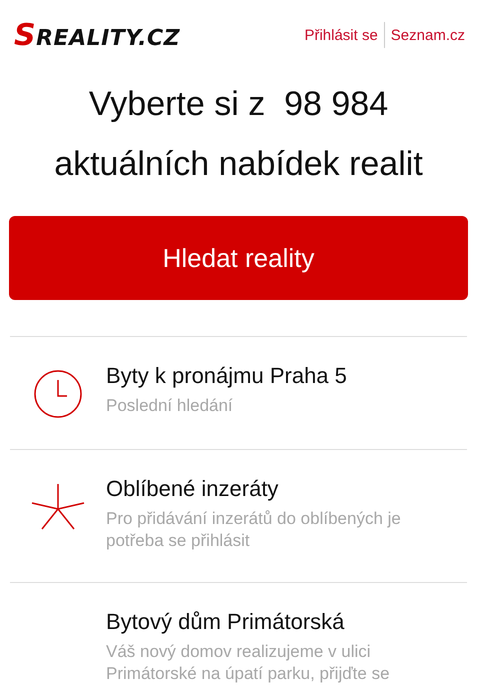  What do you see at coordinates (238, 258) in the screenshot?
I see `search-button: Hledat reality` at bounding box center [238, 258].